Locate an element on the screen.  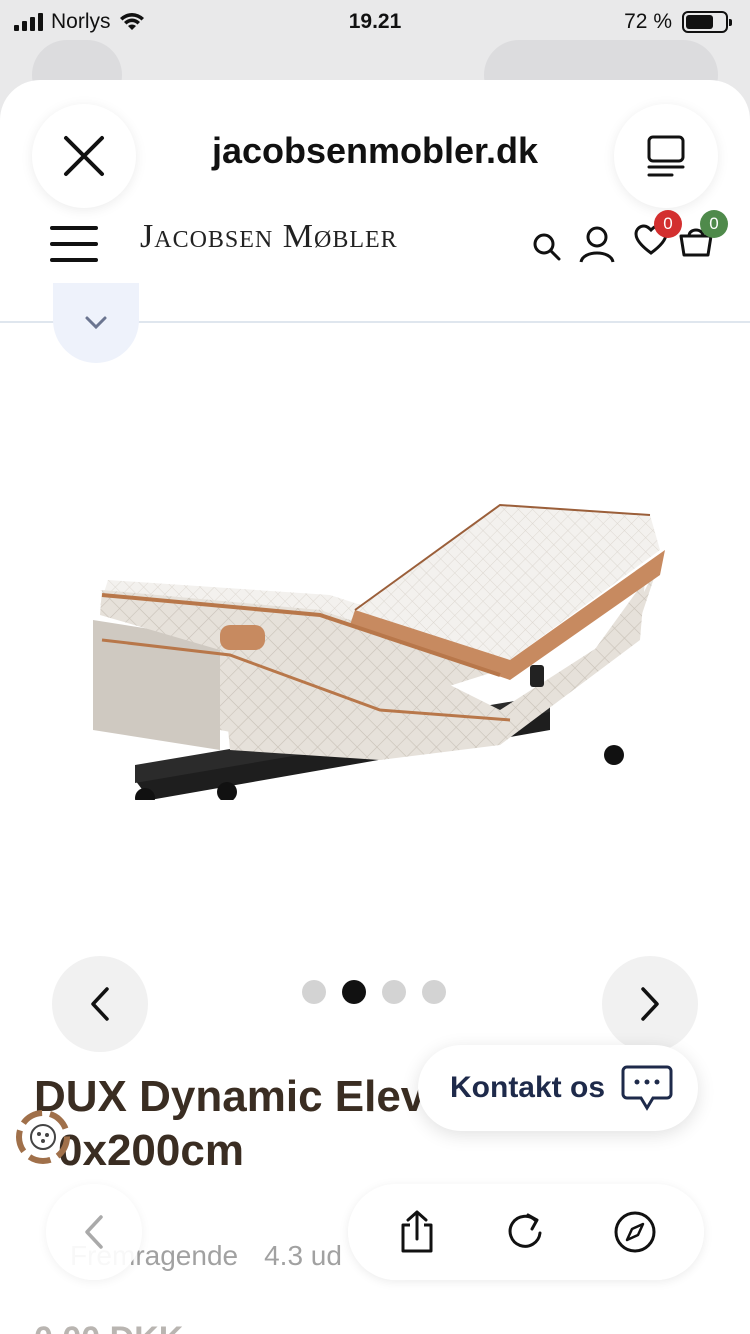
compass-icon is located at coordinates (635, 1232).